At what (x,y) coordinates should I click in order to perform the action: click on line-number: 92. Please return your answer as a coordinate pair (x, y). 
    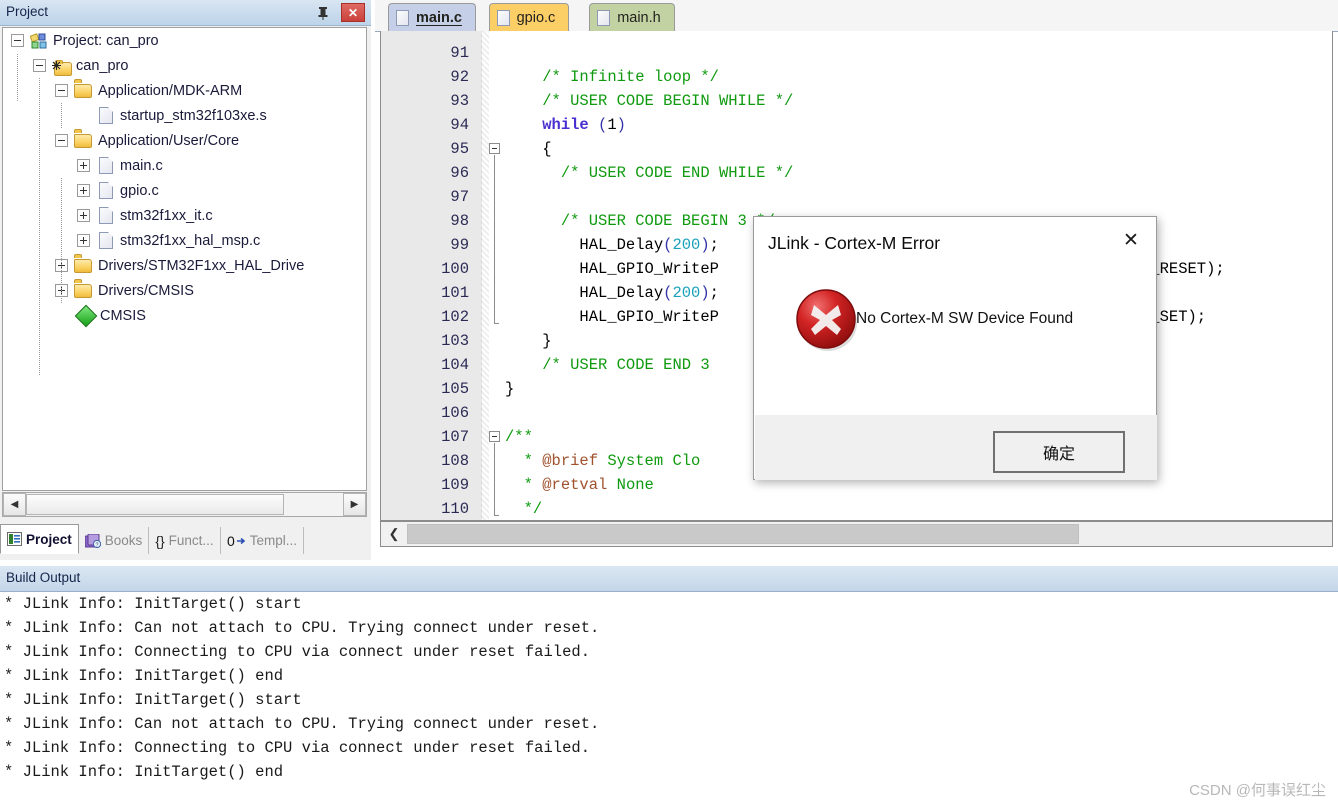
    Looking at the image, I should click on (459, 77).